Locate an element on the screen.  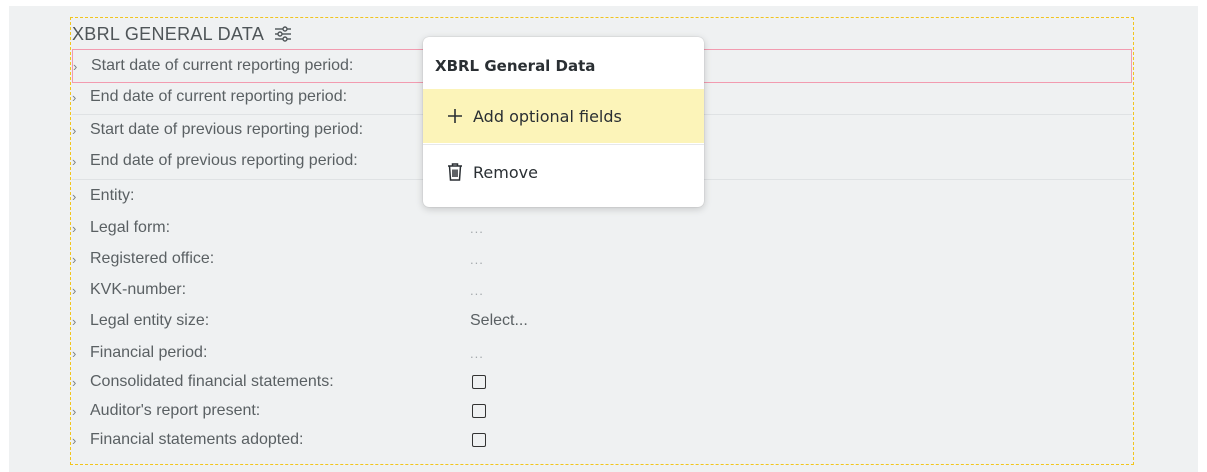
row-label: Registered office: is located at coordinates (152, 258).